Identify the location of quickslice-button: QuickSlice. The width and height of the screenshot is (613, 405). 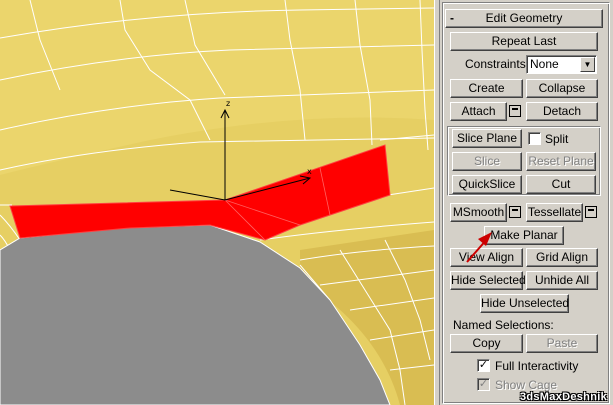
(487, 184).